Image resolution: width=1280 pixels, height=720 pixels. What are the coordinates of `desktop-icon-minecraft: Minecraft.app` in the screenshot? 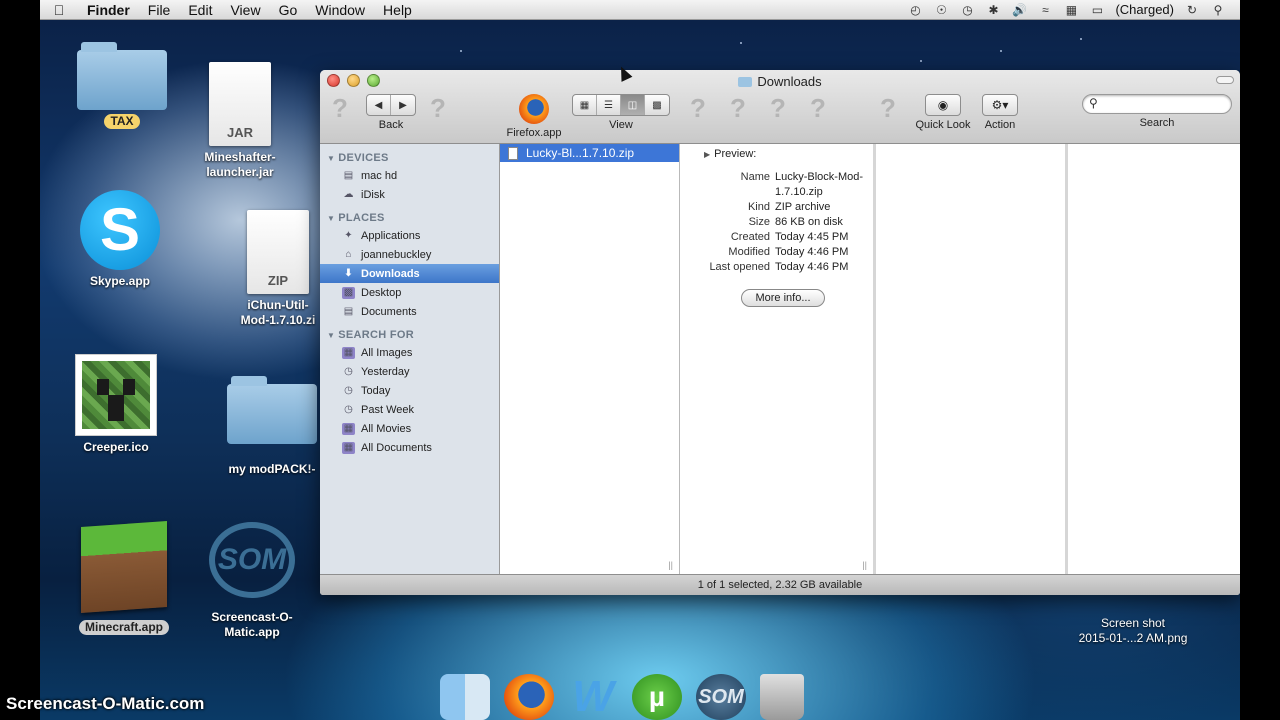 It's located at (124, 577).